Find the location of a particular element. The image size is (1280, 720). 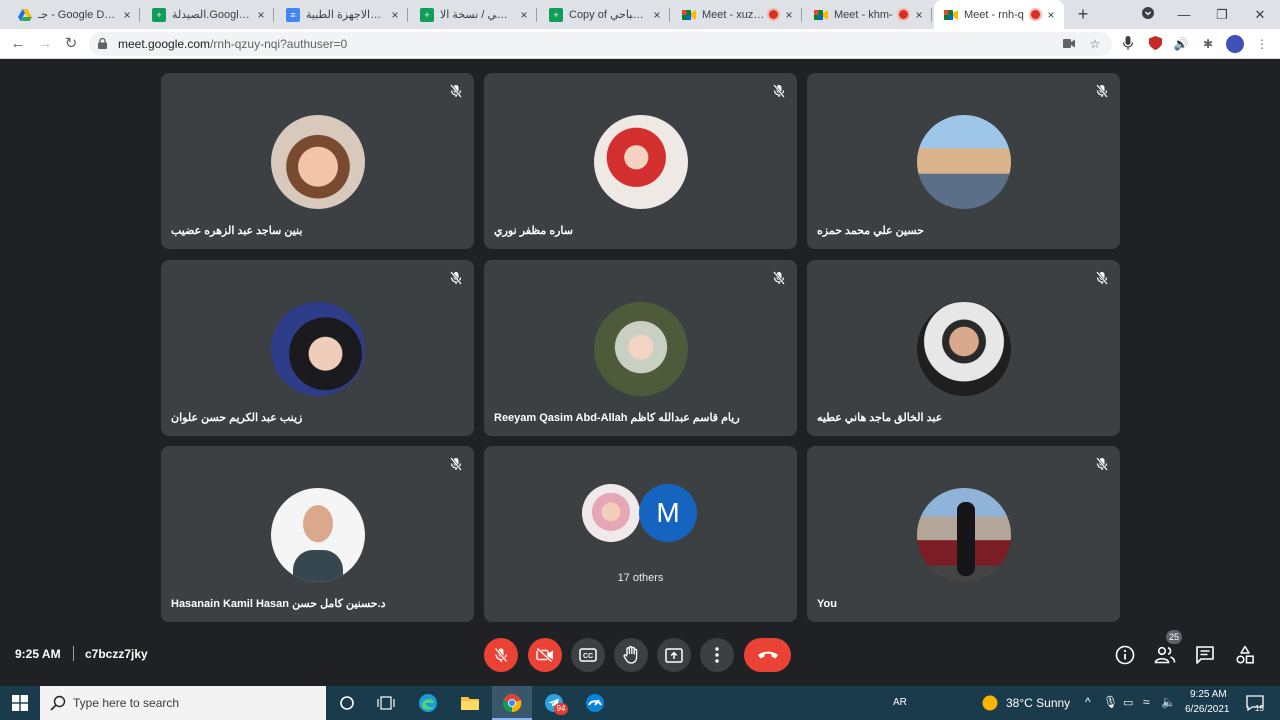

shield-extension-icon is located at coordinates (1155, 44).